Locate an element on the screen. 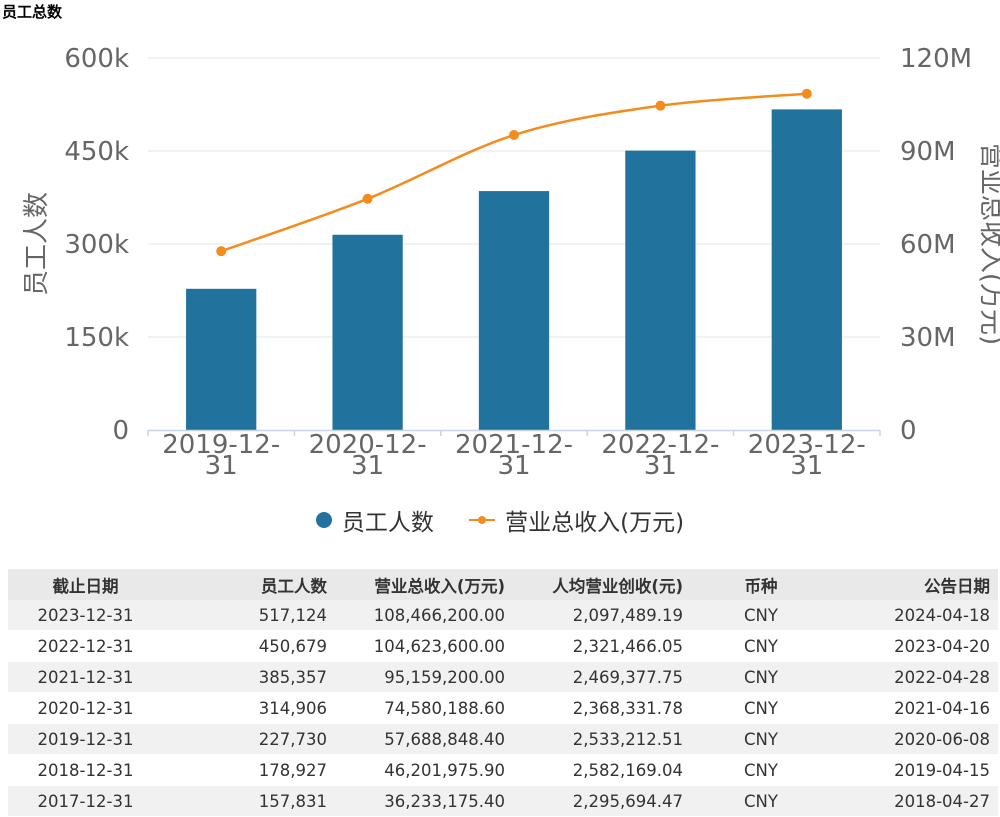 The image size is (1000, 817). chart-legend: 员工人数 营业总收入(万元) is located at coordinates (500, 520).